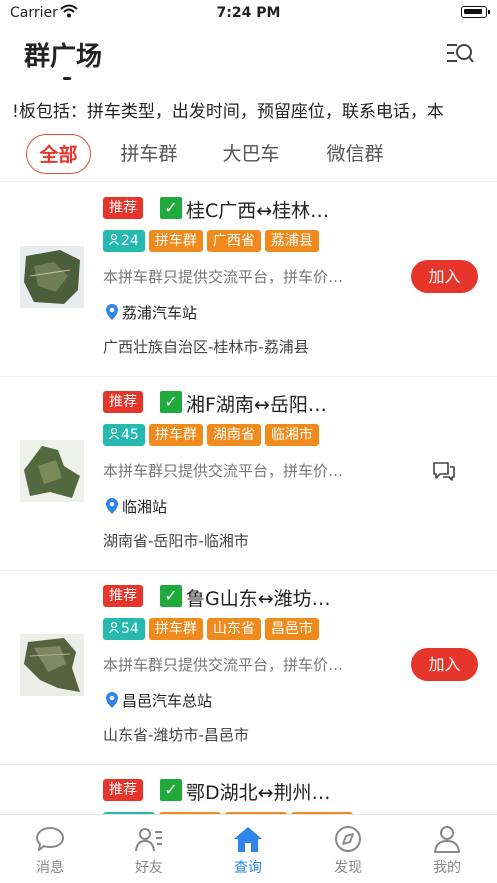 The width and height of the screenshot is (497, 883). I want to click on clock: 7:24 PM, so click(248, 13).